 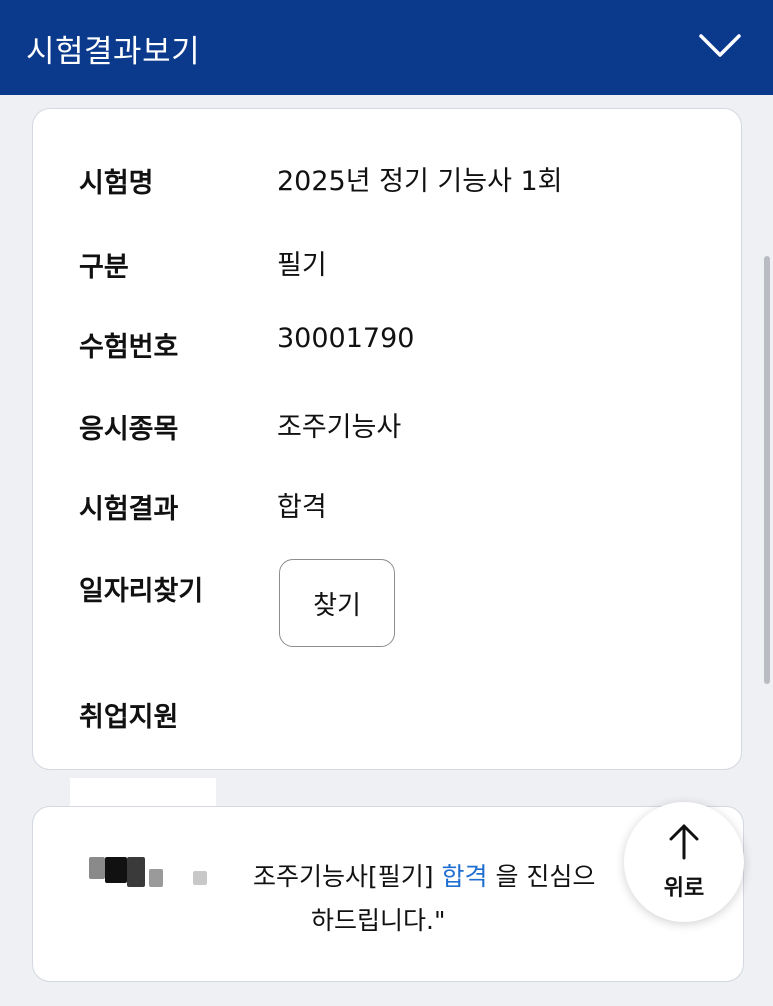 I want to click on header-bar: 시험결과보기, so click(x=386, y=47).